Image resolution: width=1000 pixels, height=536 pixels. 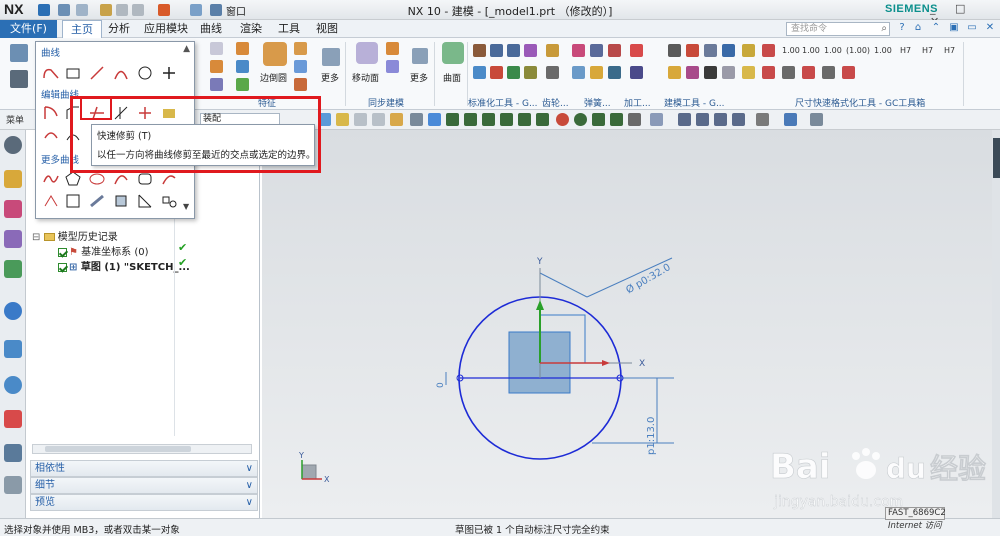 What do you see at coordinates (121, 179) in the screenshot?
I see `conic-icon` at bounding box center [121, 179].